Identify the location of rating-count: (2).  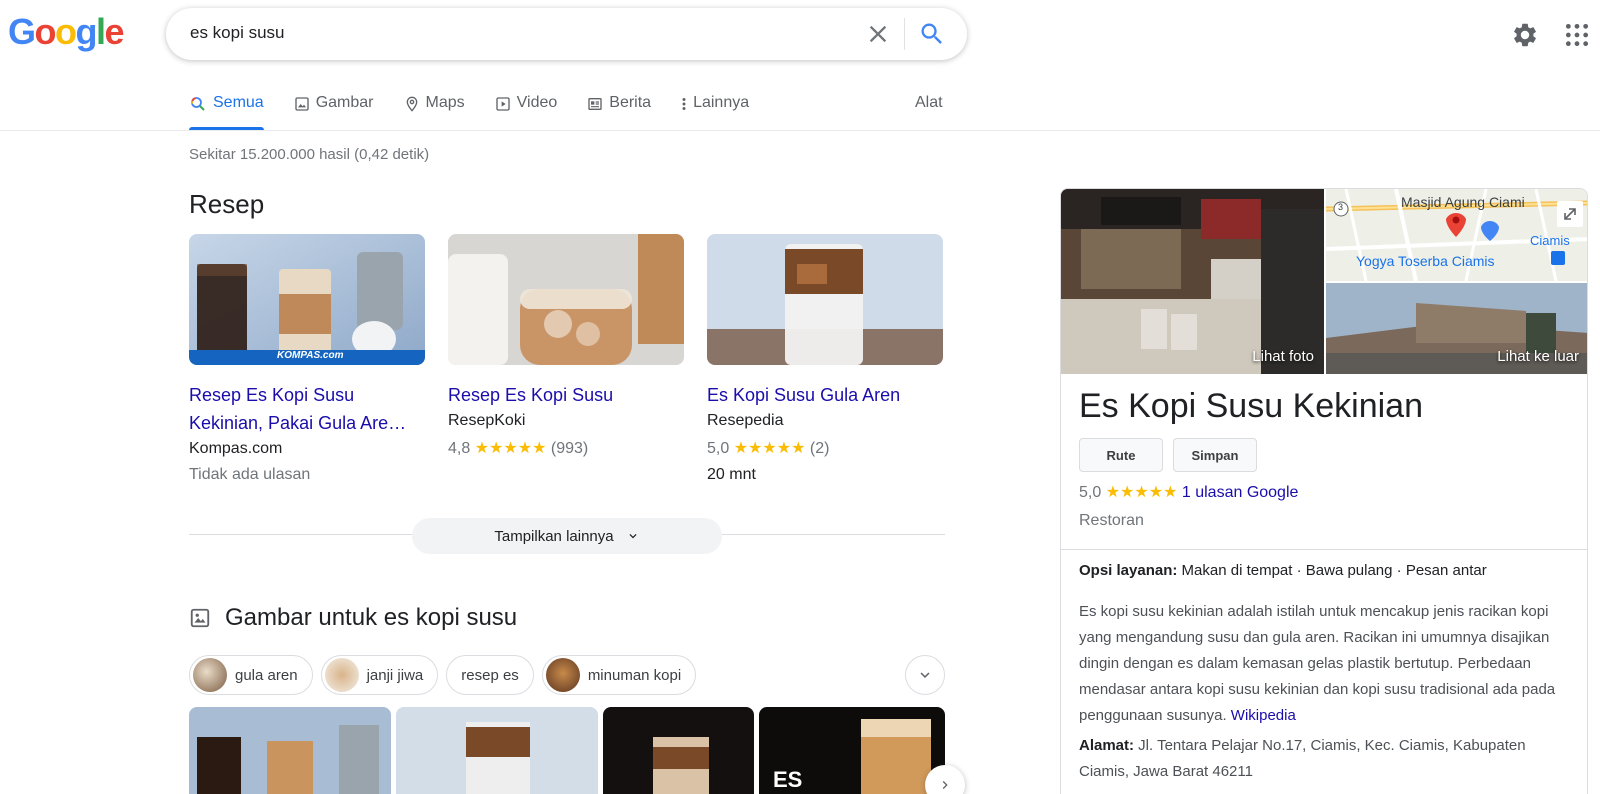
(819, 448).